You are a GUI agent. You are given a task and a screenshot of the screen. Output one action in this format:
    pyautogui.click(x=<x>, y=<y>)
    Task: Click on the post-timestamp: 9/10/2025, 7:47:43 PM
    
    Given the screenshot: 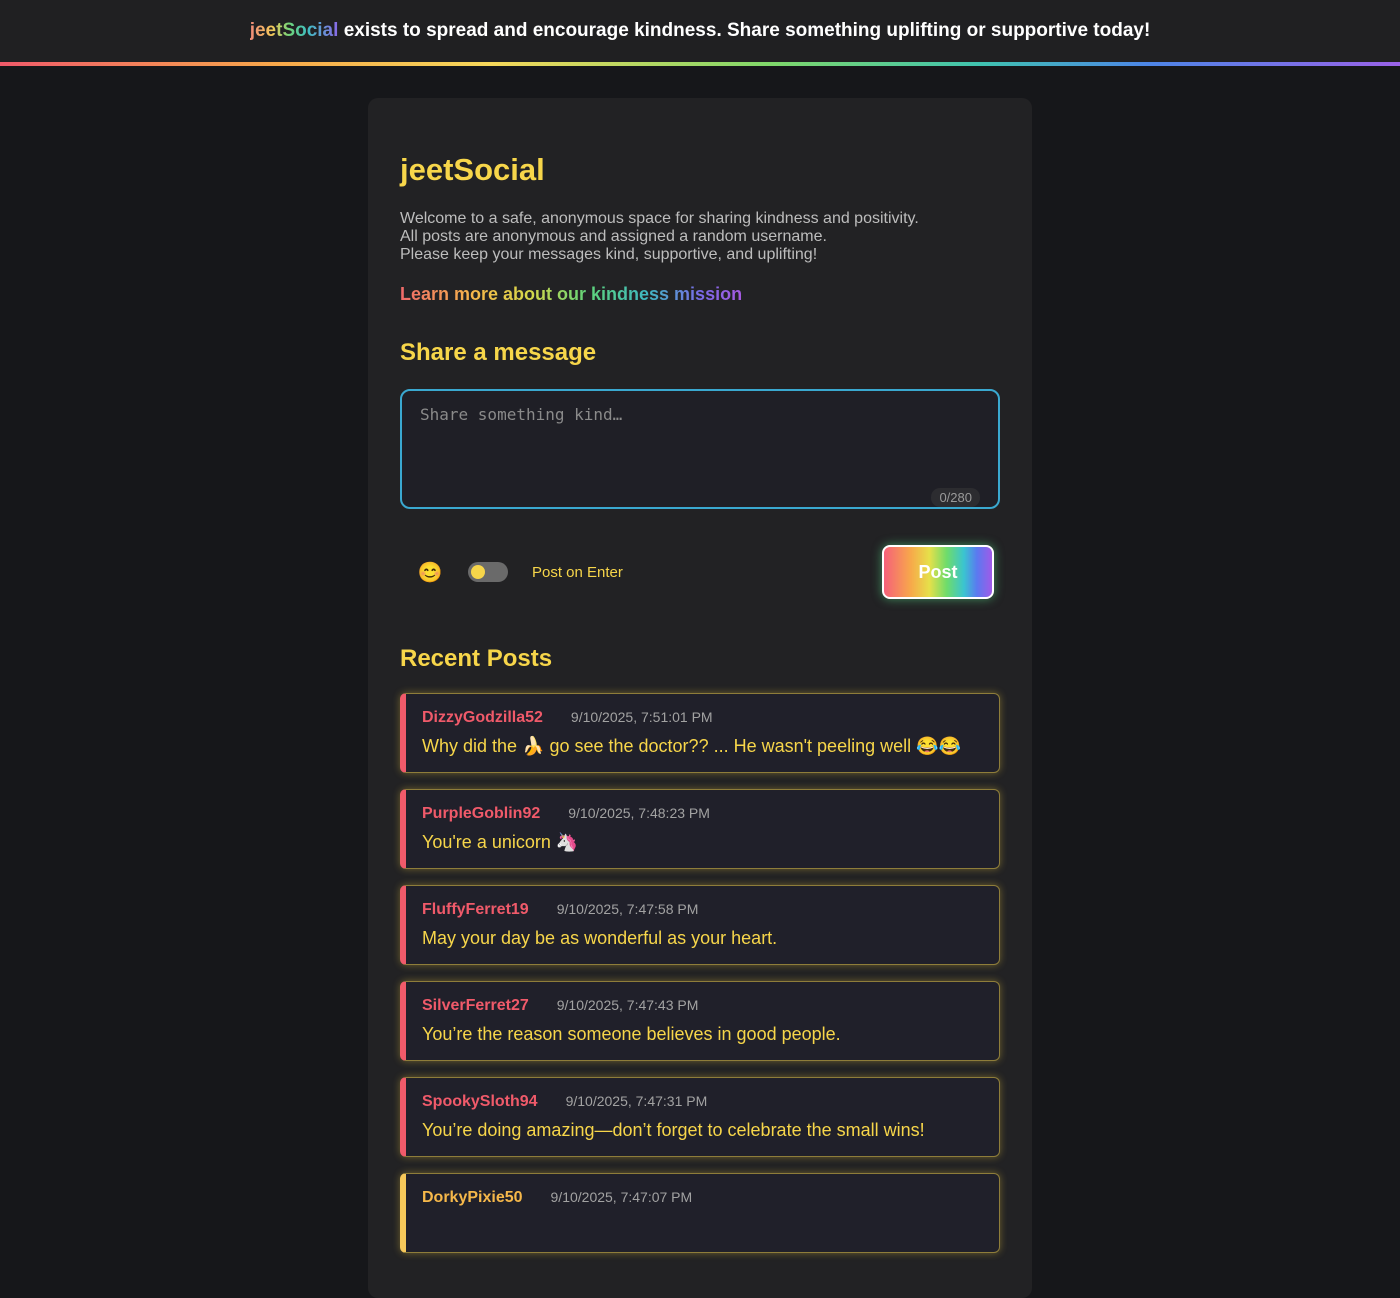 What is the action you would take?
    pyautogui.click(x=627, y=1005)
    